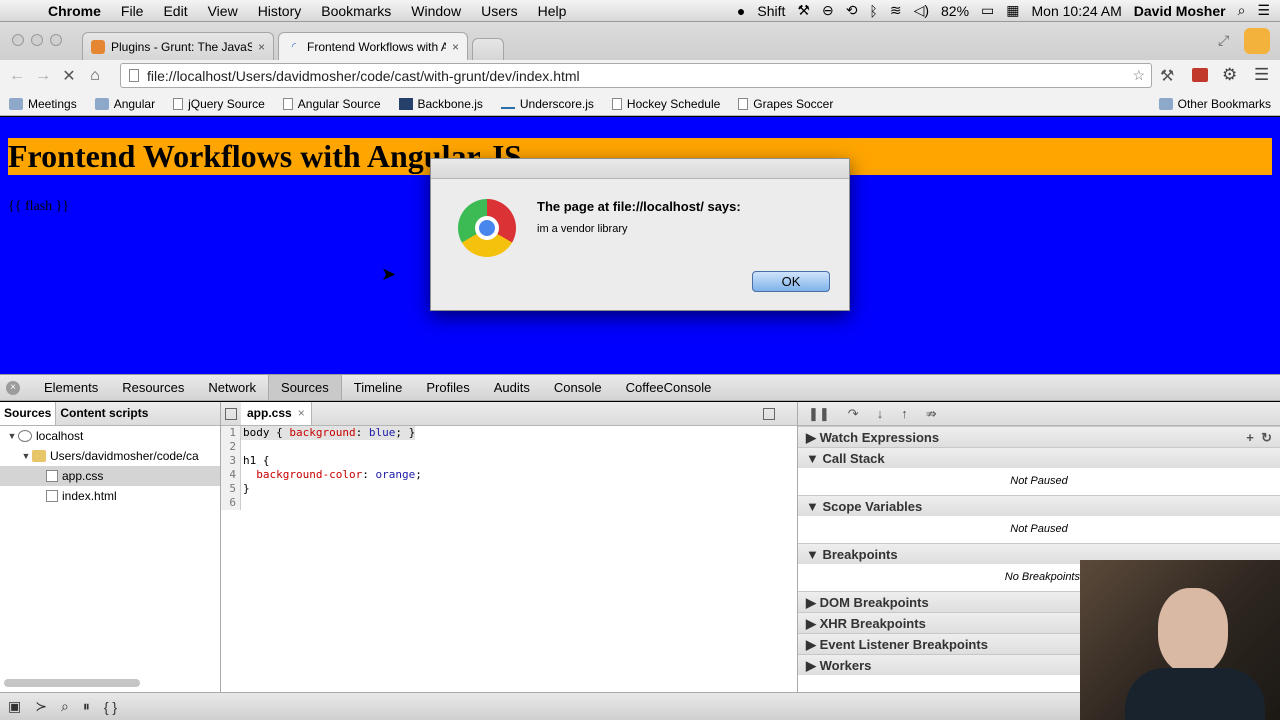 This screenshot has width=1280, height=720. I want to click on menu-file: File, so click(132, 11).